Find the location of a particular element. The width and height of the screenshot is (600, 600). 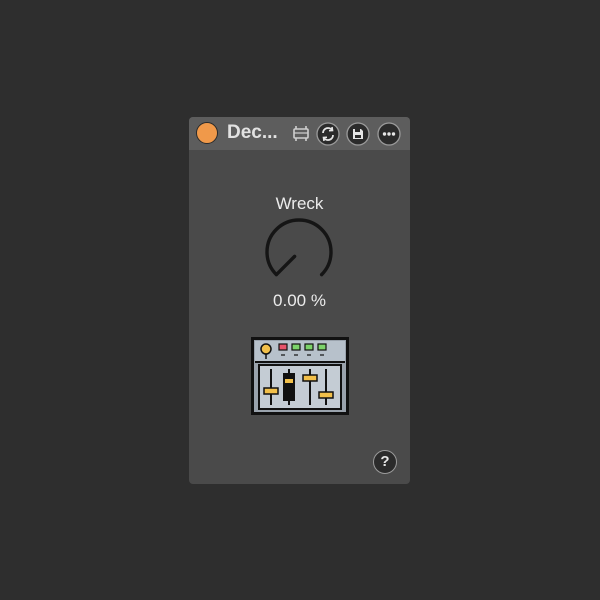

keyboard-mapping-icon is located at coordinates (301, 133).